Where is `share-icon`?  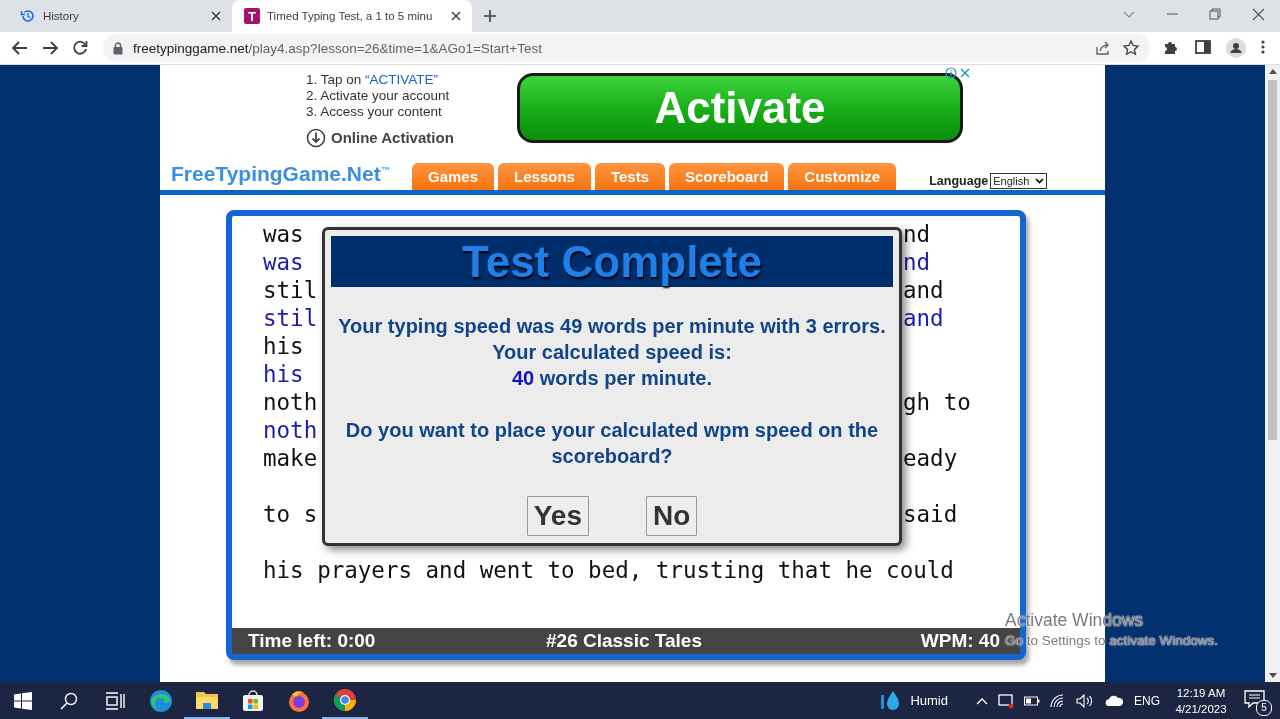 share-icon is located at coordinates (1103, 48).